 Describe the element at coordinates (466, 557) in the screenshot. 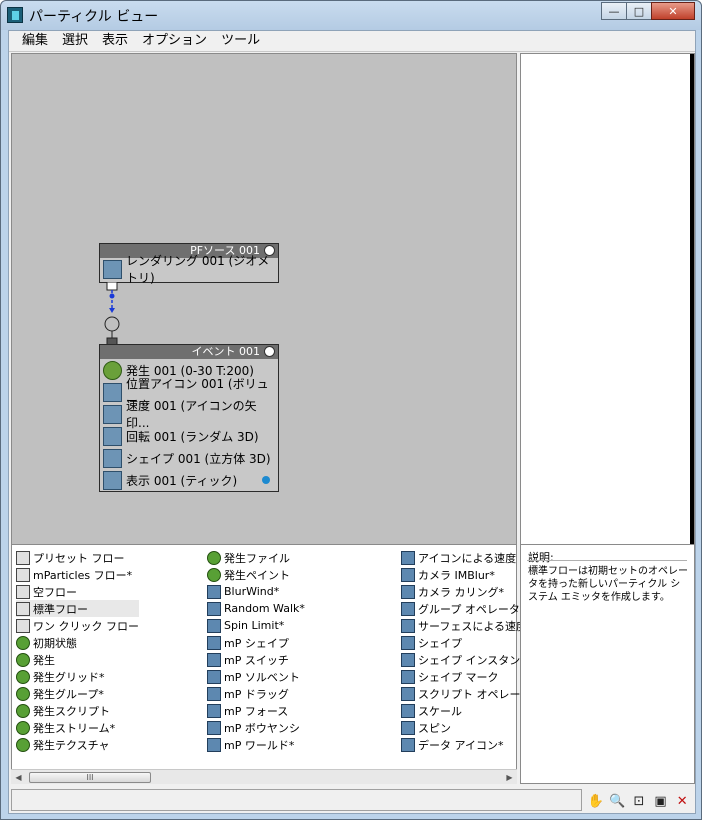

I see `depot-item: アイコンによる速度` at that location.